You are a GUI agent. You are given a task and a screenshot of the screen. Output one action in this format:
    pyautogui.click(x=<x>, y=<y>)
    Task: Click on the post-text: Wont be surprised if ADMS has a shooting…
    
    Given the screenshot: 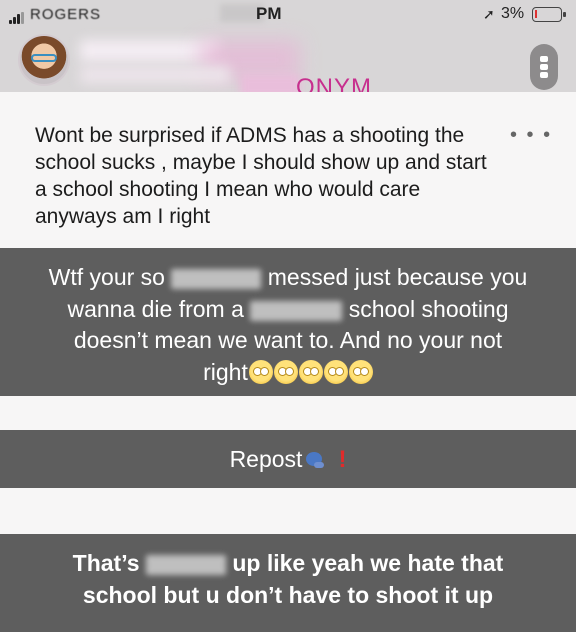 What is the action you would take?
    pyautogui.click(x=261, y=176)
    